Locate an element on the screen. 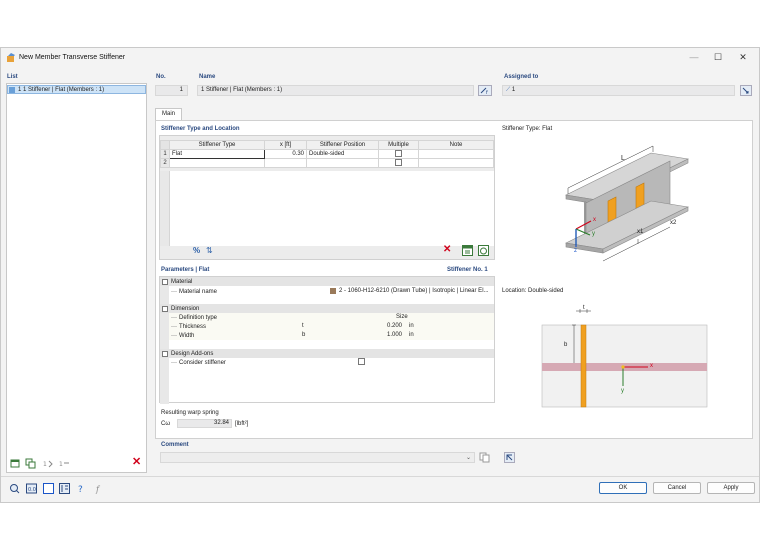 Image resolution: width=760 pixels, height=548 pixels. axis-x-label: x is located at coordinates (594, 220).